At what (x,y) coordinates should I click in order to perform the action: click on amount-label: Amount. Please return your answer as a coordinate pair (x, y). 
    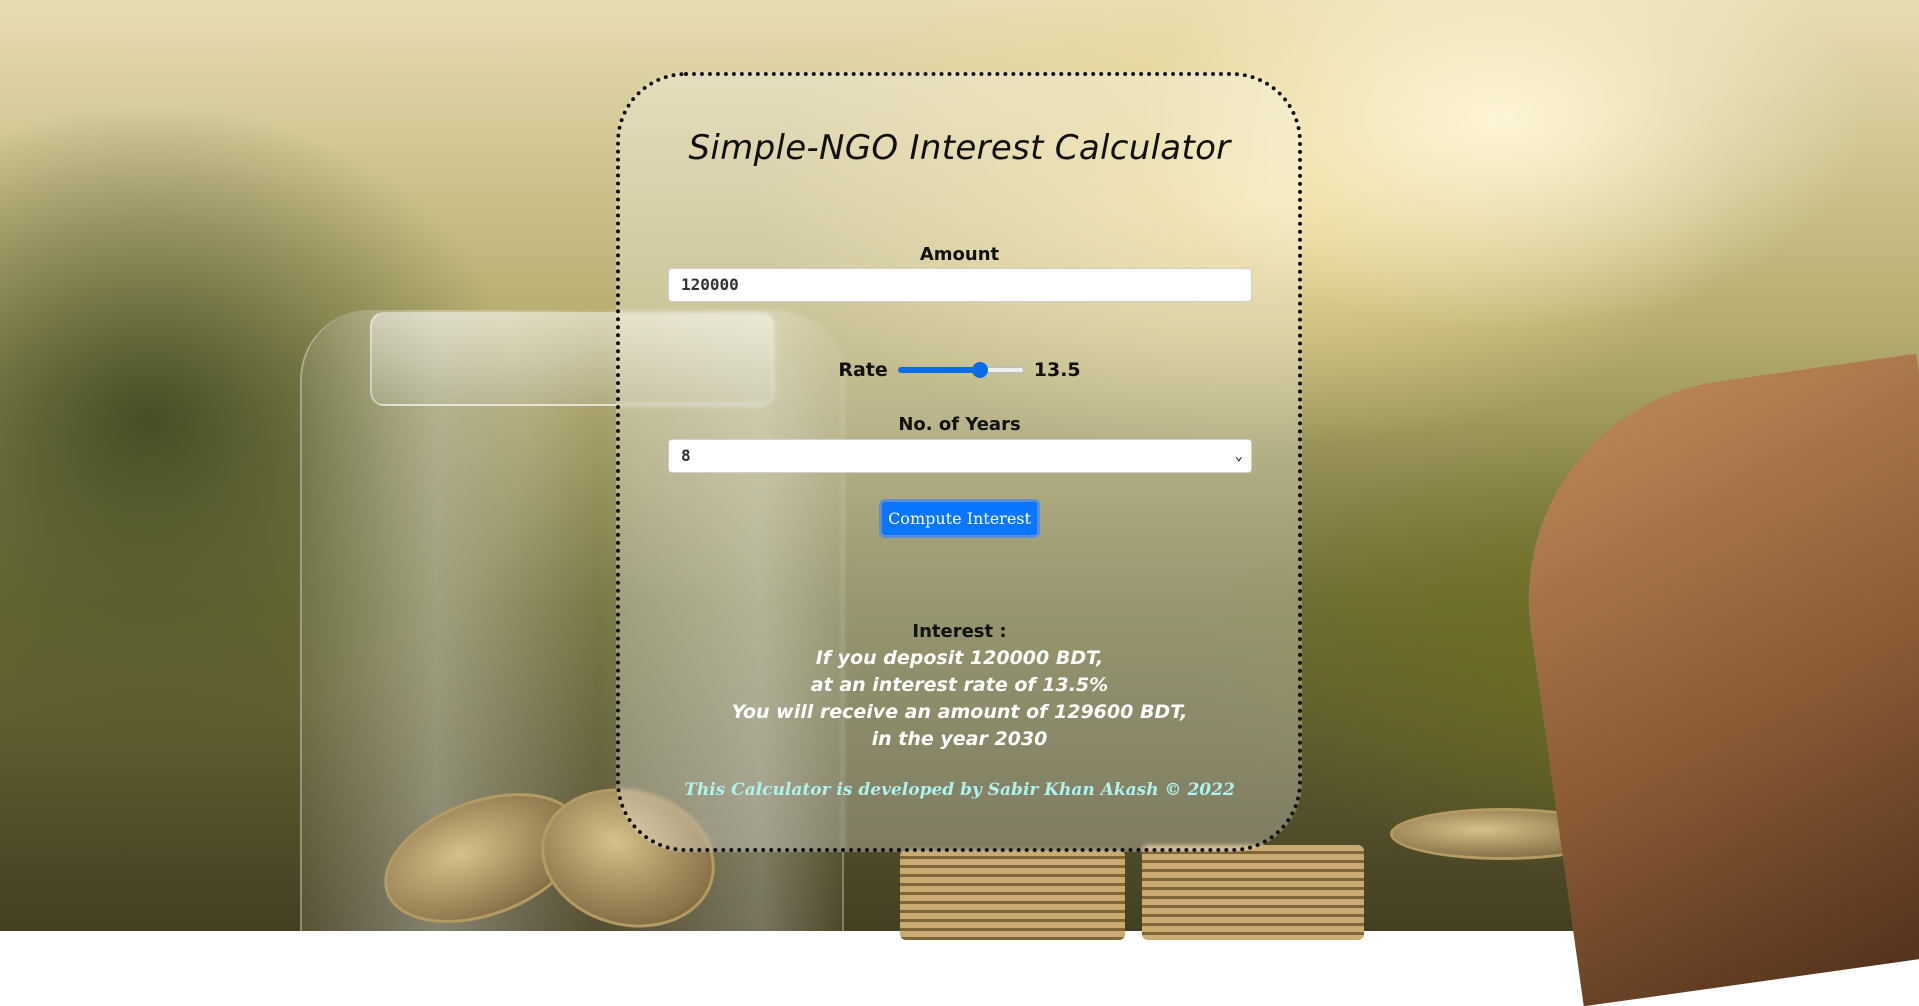
    Looking at the image, I should click on (959, 254).